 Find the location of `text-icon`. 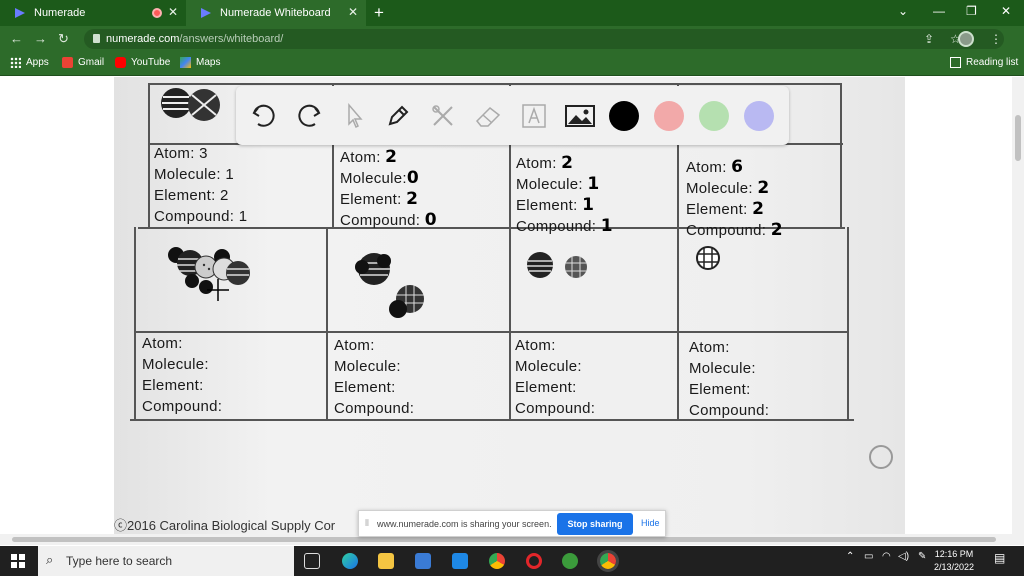

text-icon is located at coordinates (534, 116).